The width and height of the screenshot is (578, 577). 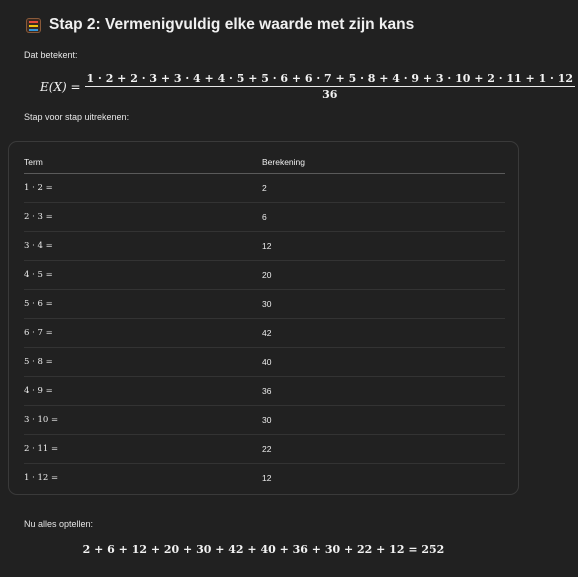 I want to click on result-cell: 42, so click(x=383, y=333).